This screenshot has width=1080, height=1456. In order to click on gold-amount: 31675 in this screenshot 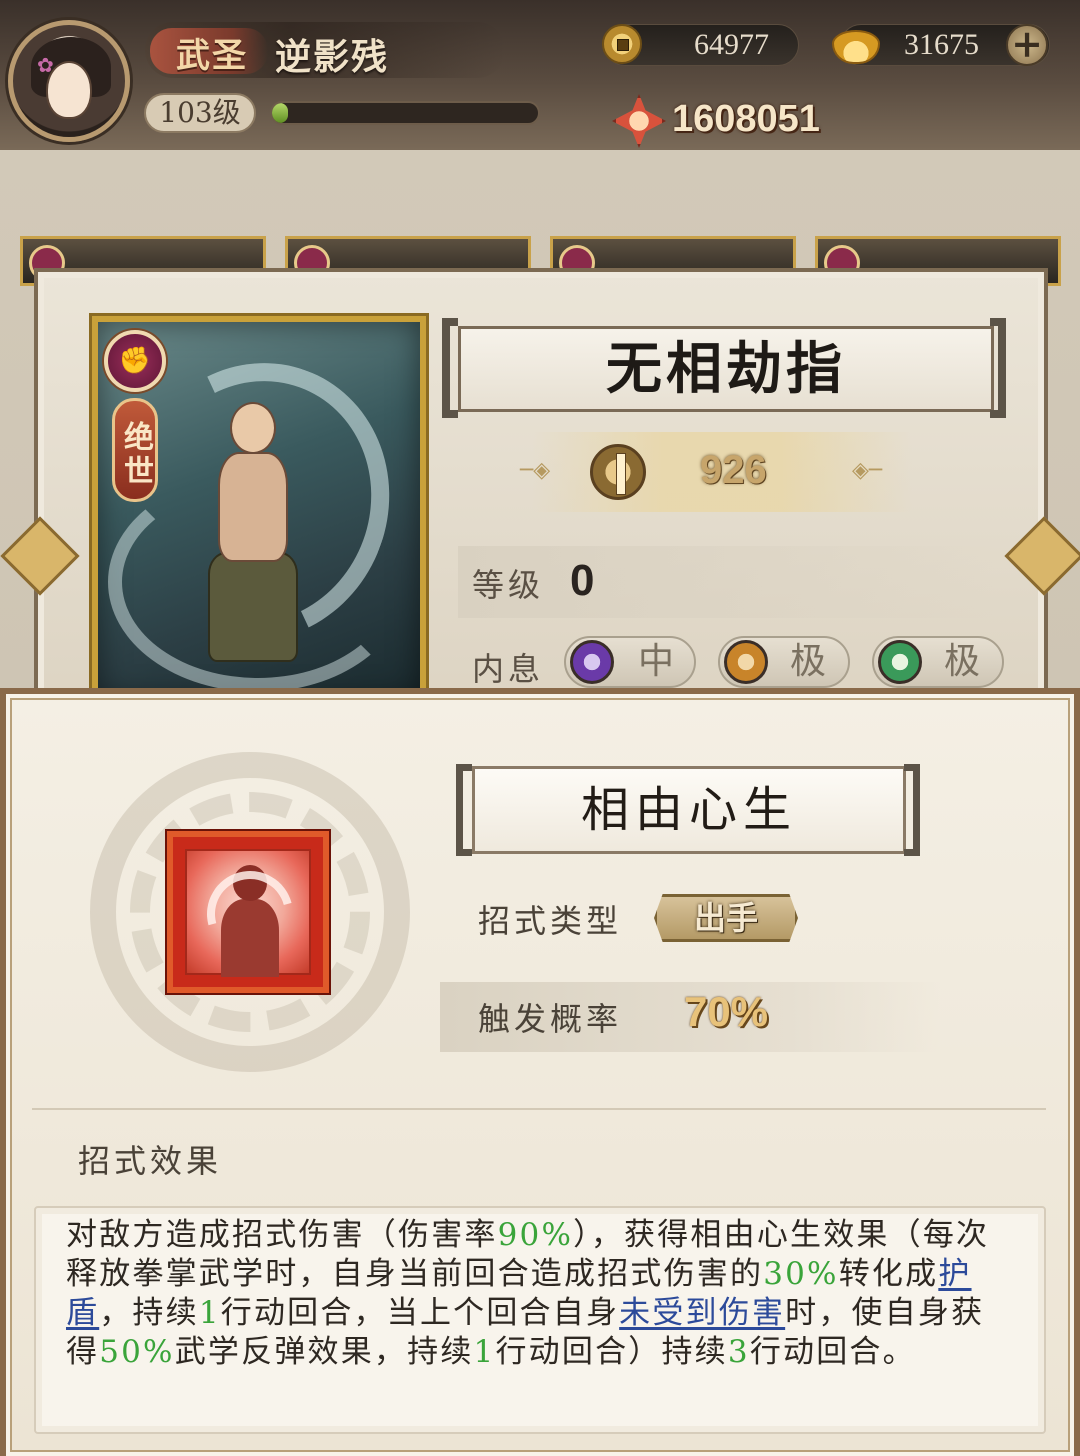, I will do `click(941, 44)`.